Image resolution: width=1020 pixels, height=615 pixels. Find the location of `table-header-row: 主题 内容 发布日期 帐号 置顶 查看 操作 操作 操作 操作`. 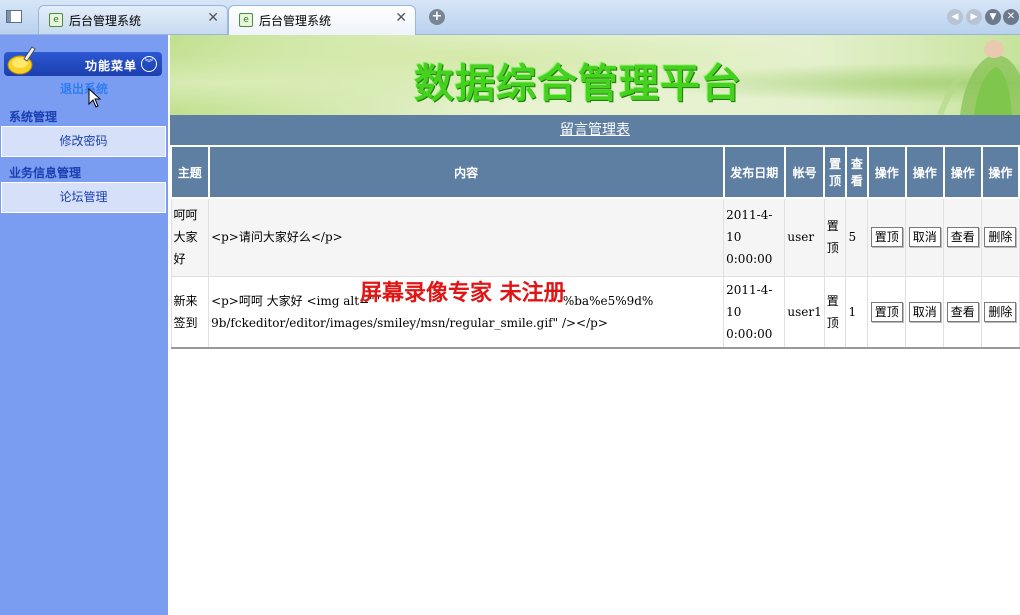

table-header-row: 主题 内容 发布日期 帐号 置顶 查看 操作 操作 操作 操作 is located at coordinates (595, 172).